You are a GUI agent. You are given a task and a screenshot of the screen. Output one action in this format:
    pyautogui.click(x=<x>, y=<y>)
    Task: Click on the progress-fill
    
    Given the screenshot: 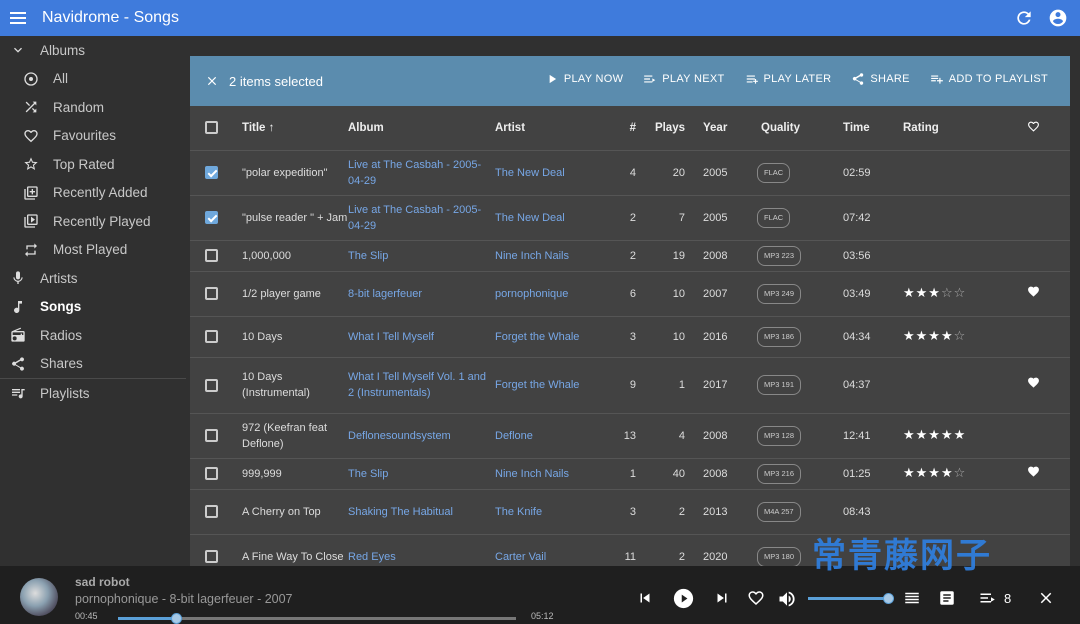 What is the action you would take?
    pyautogui.click(x=147, y=618)
    